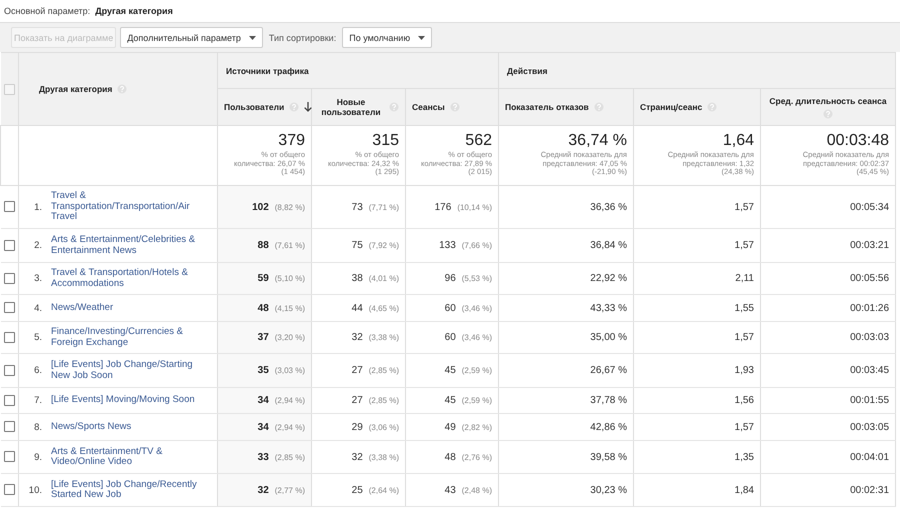  I want to click on metric-value: 39,58 %, so click(608, 457).